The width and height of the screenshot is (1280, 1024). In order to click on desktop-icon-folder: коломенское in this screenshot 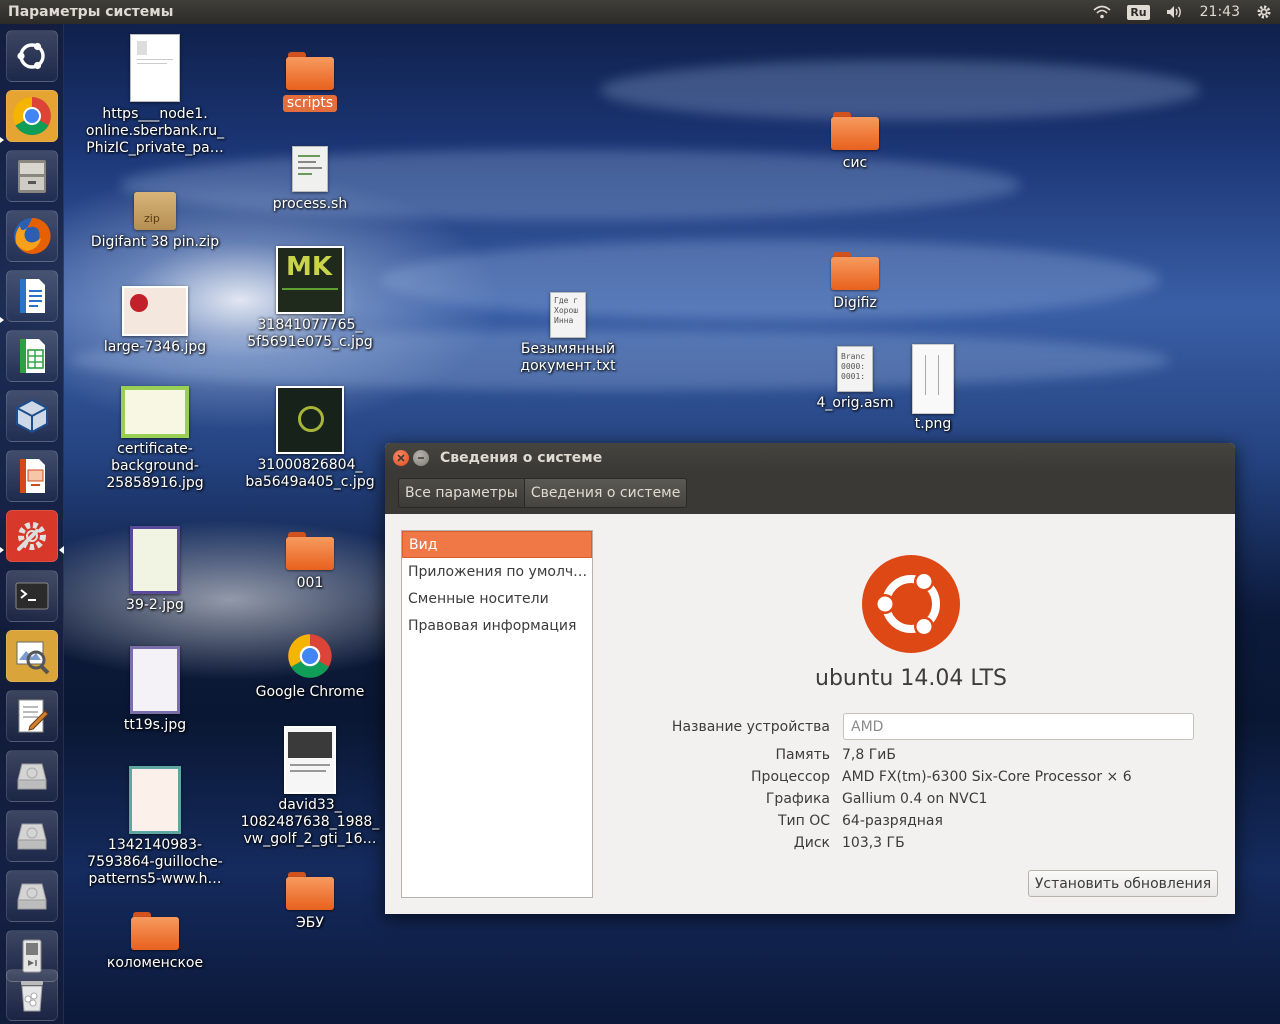, I will do `click(155, 942)`.